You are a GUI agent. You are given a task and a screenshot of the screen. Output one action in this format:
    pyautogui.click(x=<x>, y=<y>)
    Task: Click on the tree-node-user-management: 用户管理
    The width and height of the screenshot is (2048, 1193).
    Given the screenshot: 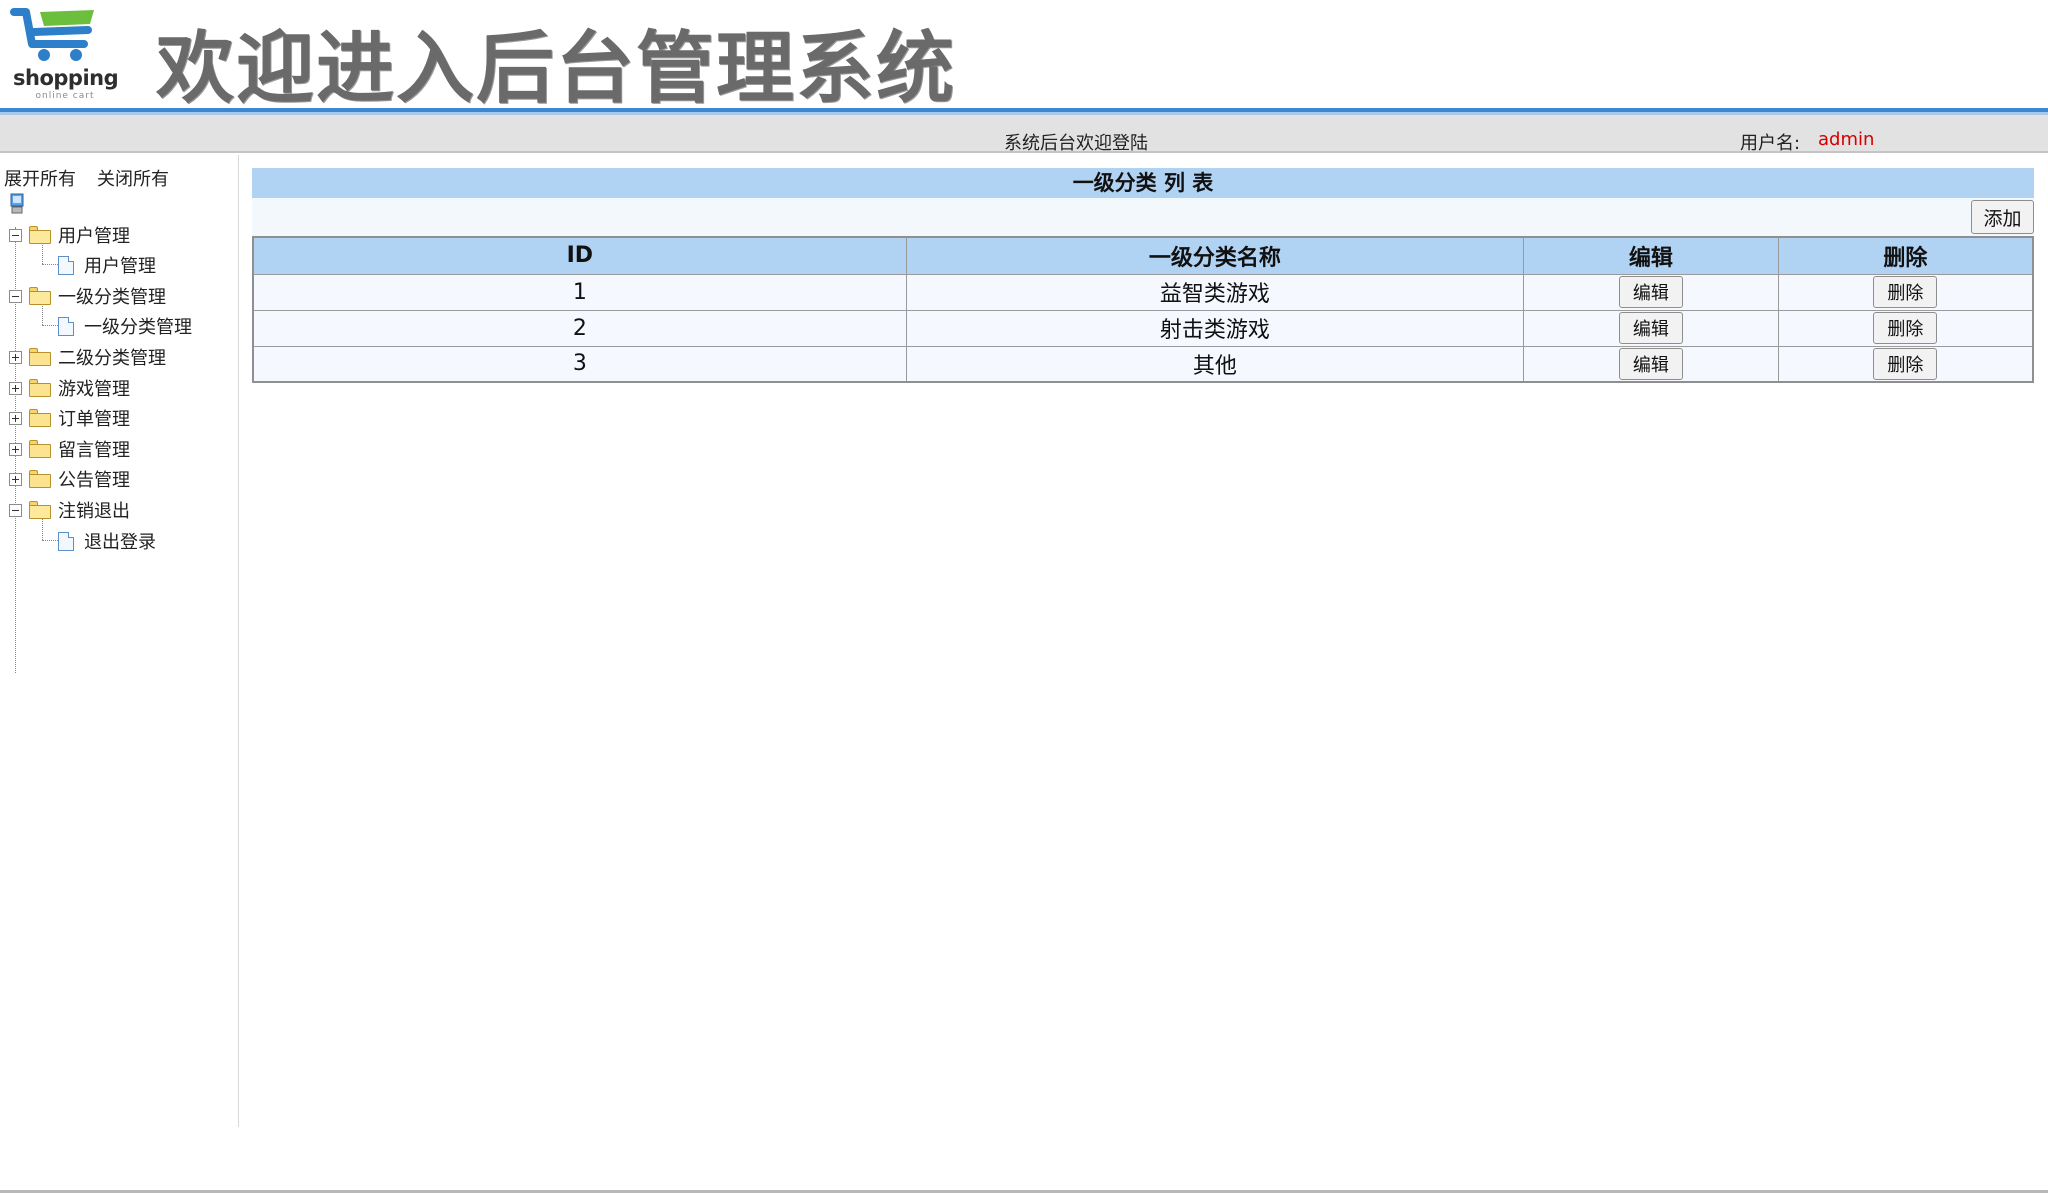 What is the action you would take?
    pyautogui.click(x=69, y=235)
    